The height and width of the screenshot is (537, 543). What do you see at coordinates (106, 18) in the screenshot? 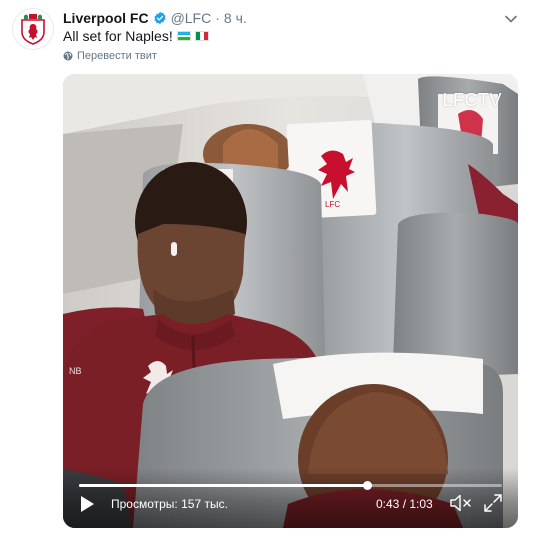
I see `display-name: Liverpool FC` at bounding box center [106, 18].